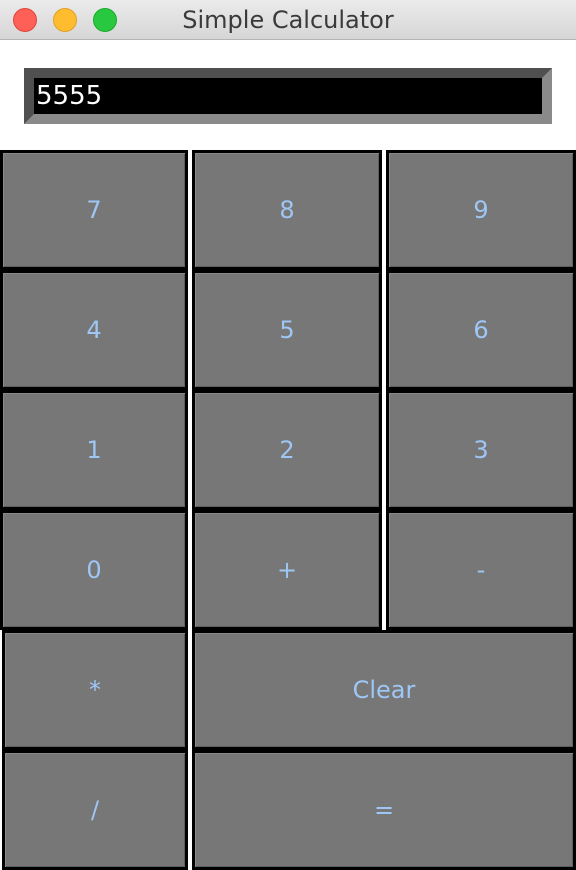 This screenshot has width=576, height=870. Describe the element at coordinates (95, 810) in the screenshot. I see `divide-button: /` at that location.